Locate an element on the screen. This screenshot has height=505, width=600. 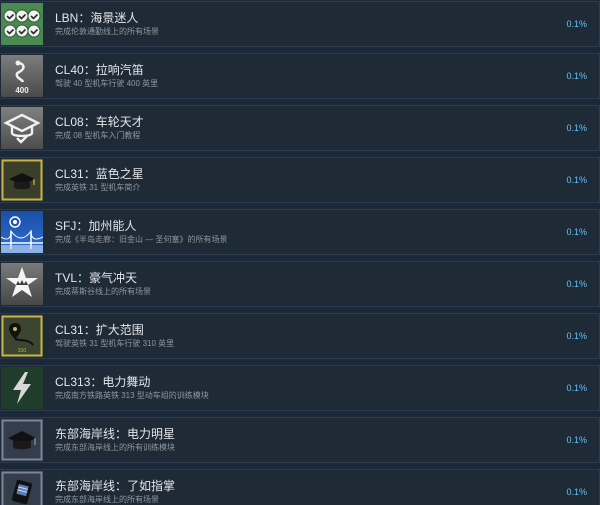
gold-cap-icon is located at coordinates (22, 180).